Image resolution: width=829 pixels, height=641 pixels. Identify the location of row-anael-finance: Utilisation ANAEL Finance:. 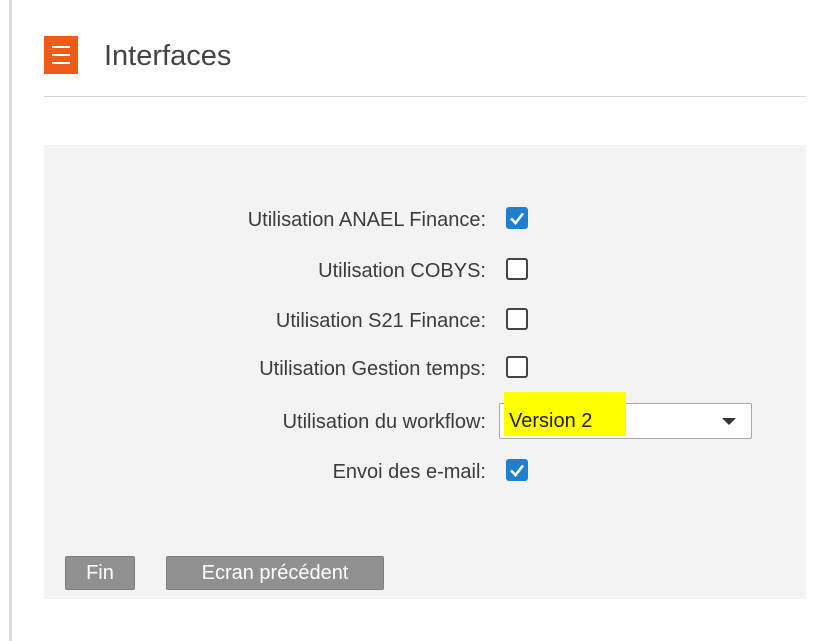
(425, 220).